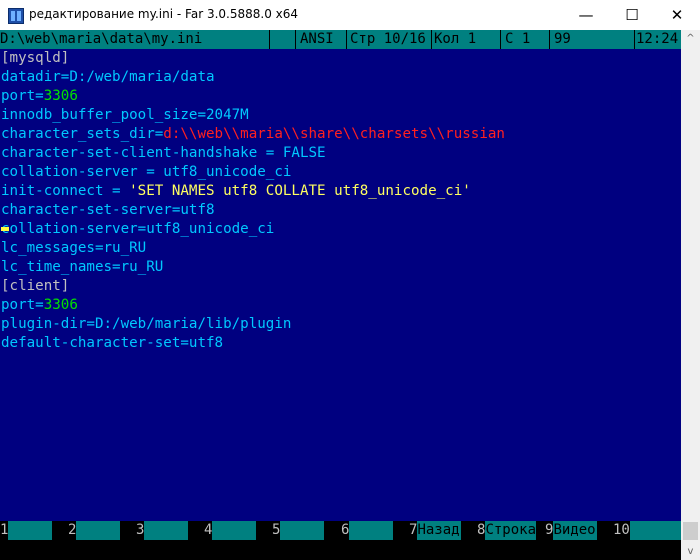 The height and width of the screenshot is (560, 700). What do you see at coordinates (341, 210) in the screenshot?
I see `editor-line: character-set-server=utf8` at bounding box center [341, 210].